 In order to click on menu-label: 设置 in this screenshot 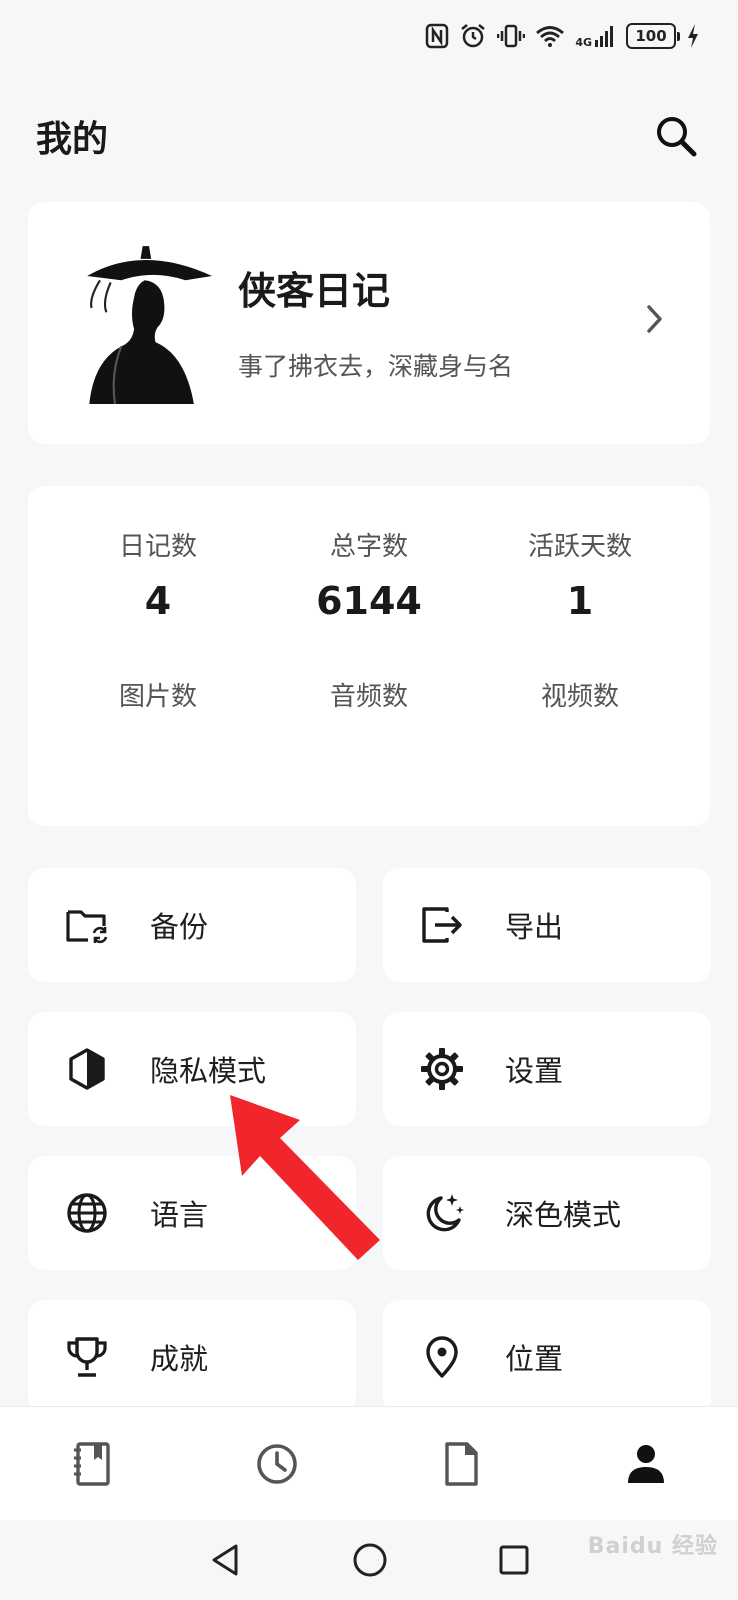, I will do `click(534, 1071)`.